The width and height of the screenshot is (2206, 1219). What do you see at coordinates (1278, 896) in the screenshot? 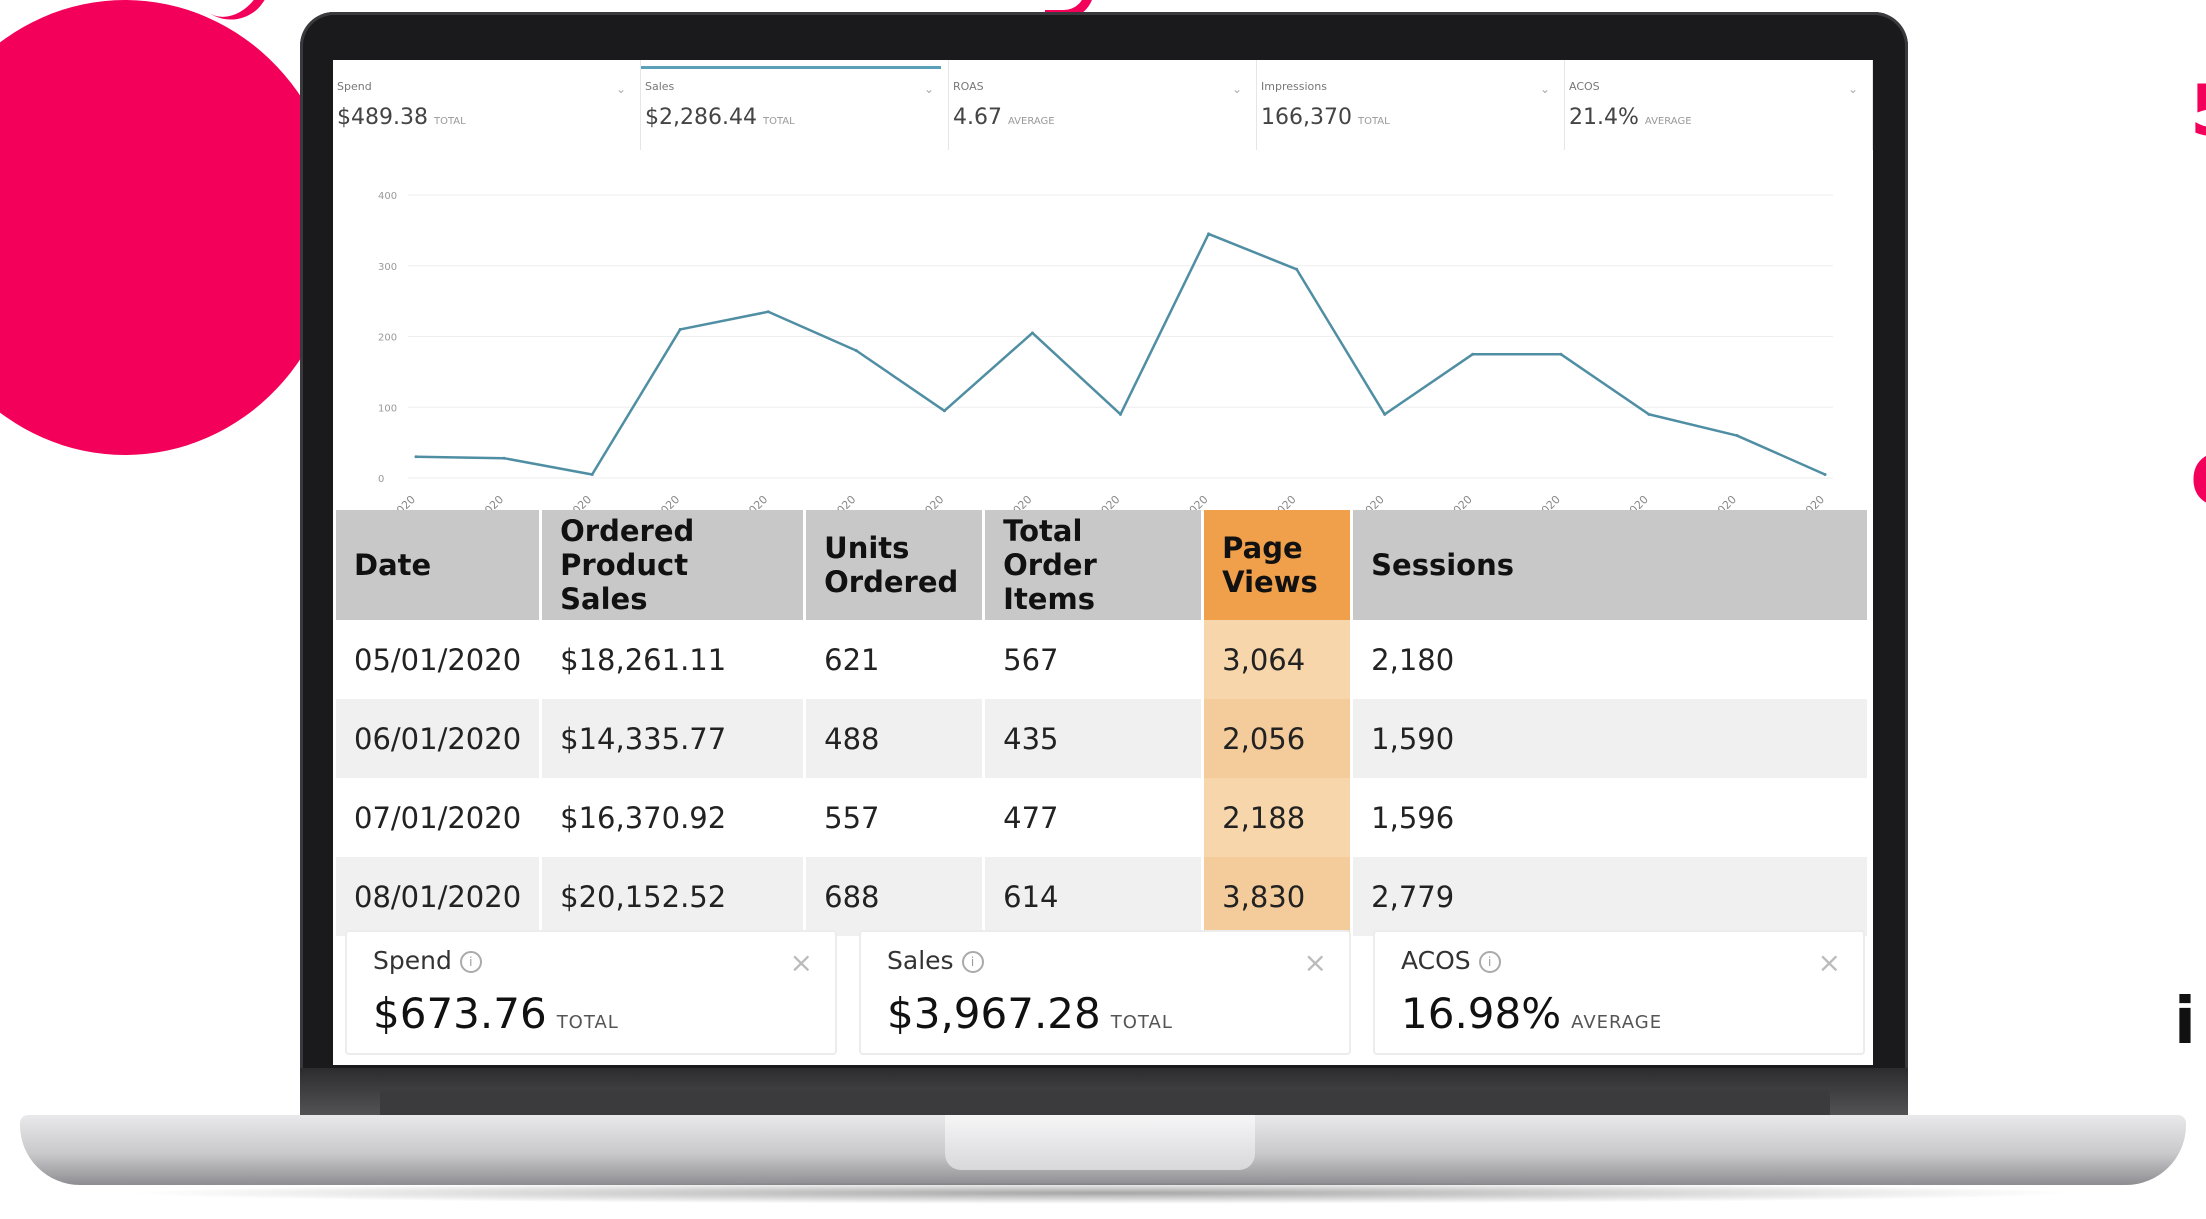
I see `cell-page-views: 3,830` at bounding box center [1278, 896].